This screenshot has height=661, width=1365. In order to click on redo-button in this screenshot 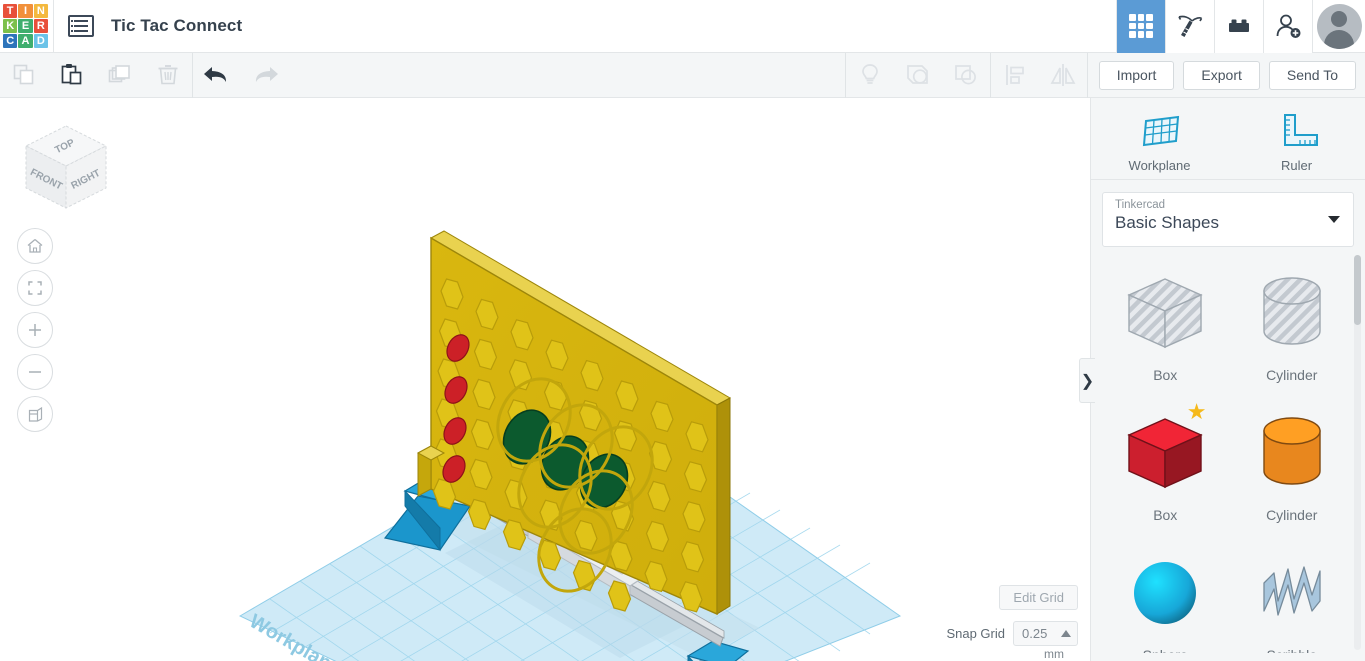, I will do `click(265, 75)`.